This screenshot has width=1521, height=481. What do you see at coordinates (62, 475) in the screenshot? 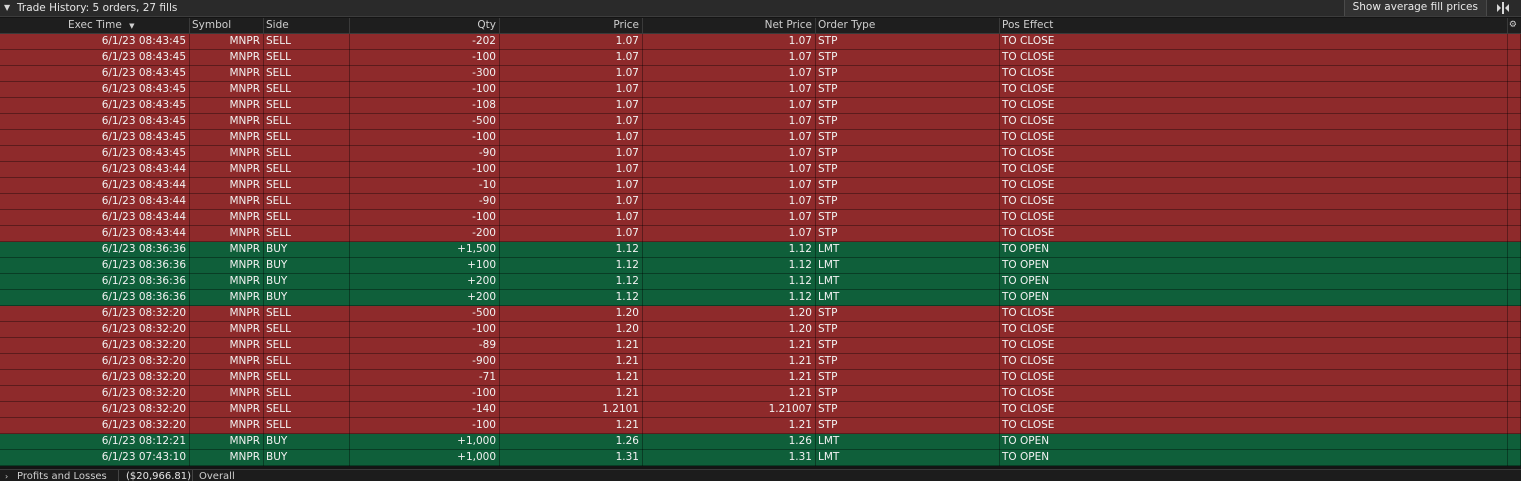
I see `profits-and-losses-label: Profits and Losses` at bounding box center [62, 475].